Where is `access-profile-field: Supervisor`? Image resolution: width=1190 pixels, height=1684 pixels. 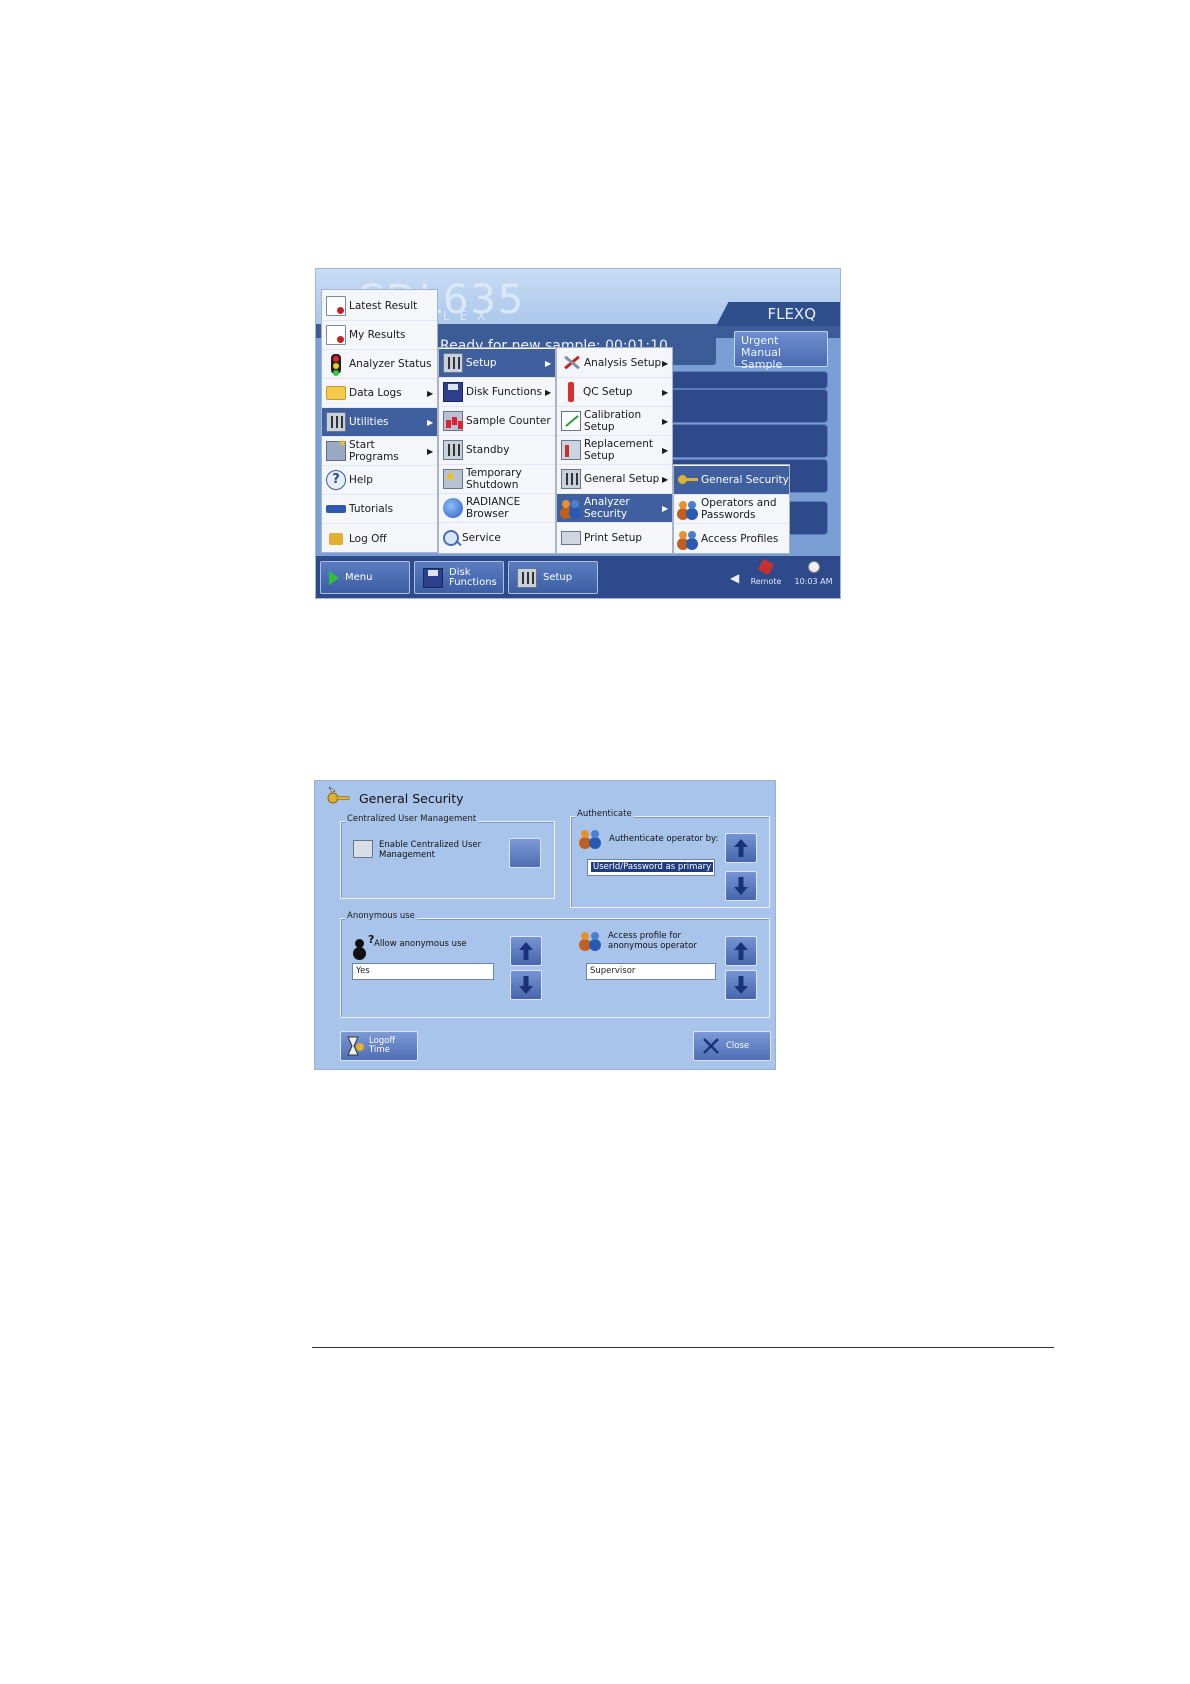 access-profile-field: Supervisor is located at coordinates (651, 971).